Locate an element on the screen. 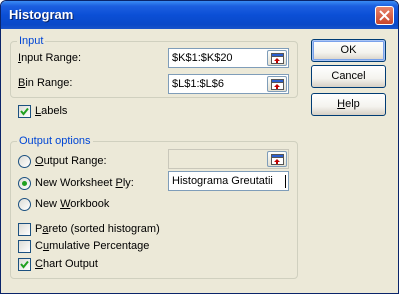  input-range-field: $K$1:$K$20 is located at coordinates (228, 58).